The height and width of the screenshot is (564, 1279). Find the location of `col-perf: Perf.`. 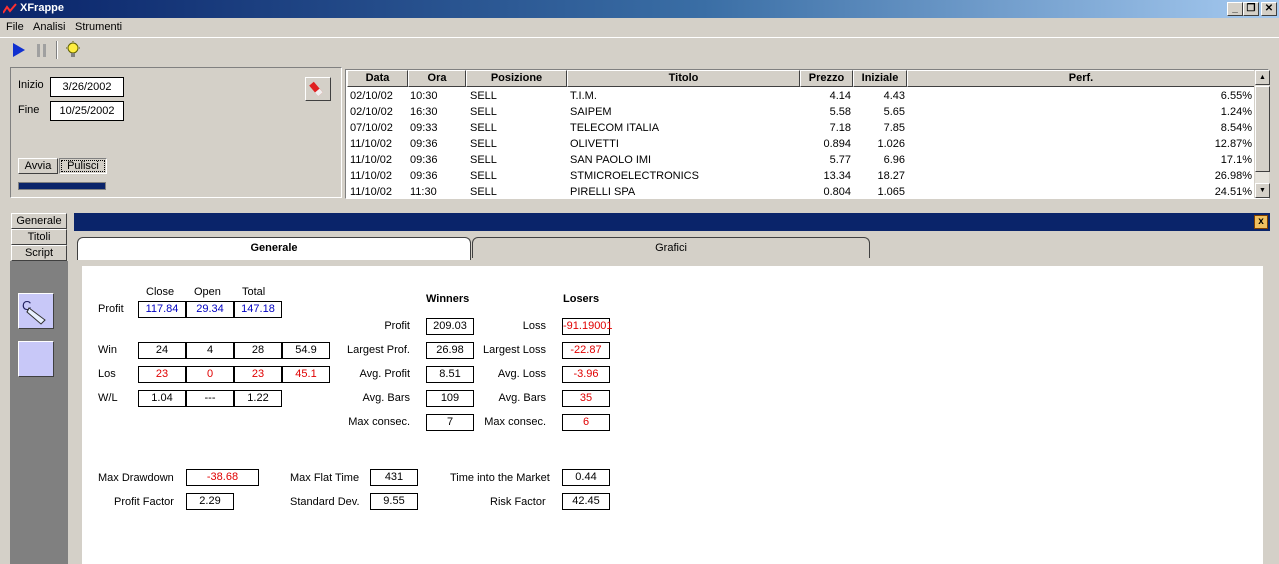

col-perf: Perf. is located at coordinates (1081, 78).